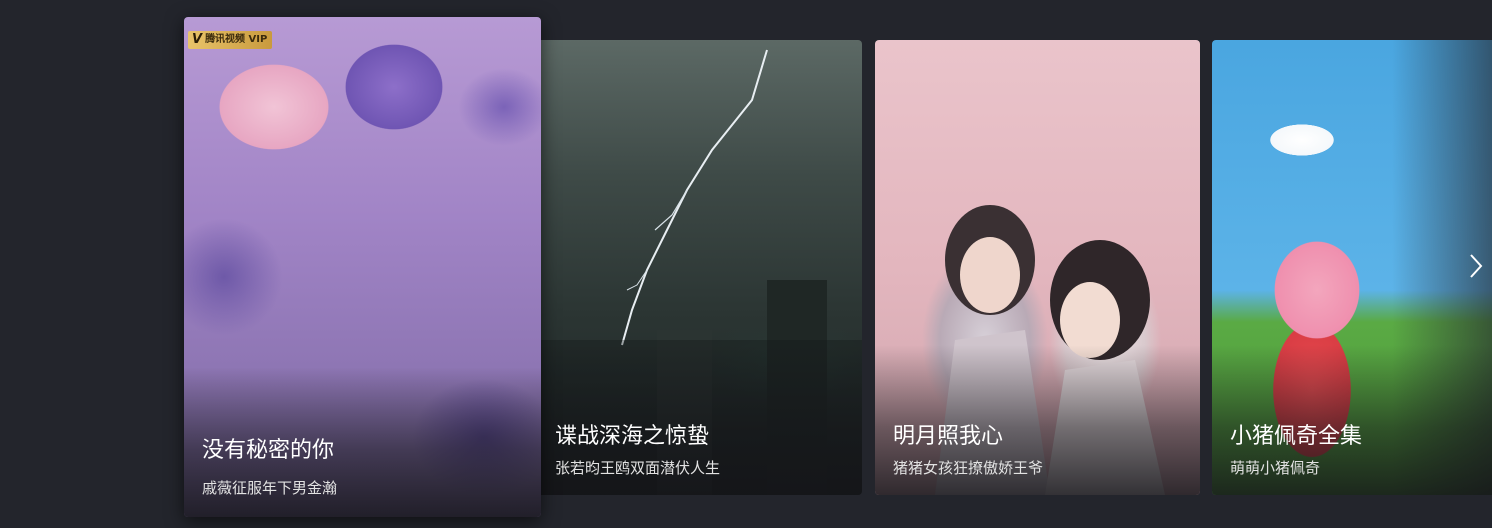 This screenshot has width=1492, height=528. I want to click on card-subtitle: 张若昀王鸥双面潜伏人生, so click(638, 468).